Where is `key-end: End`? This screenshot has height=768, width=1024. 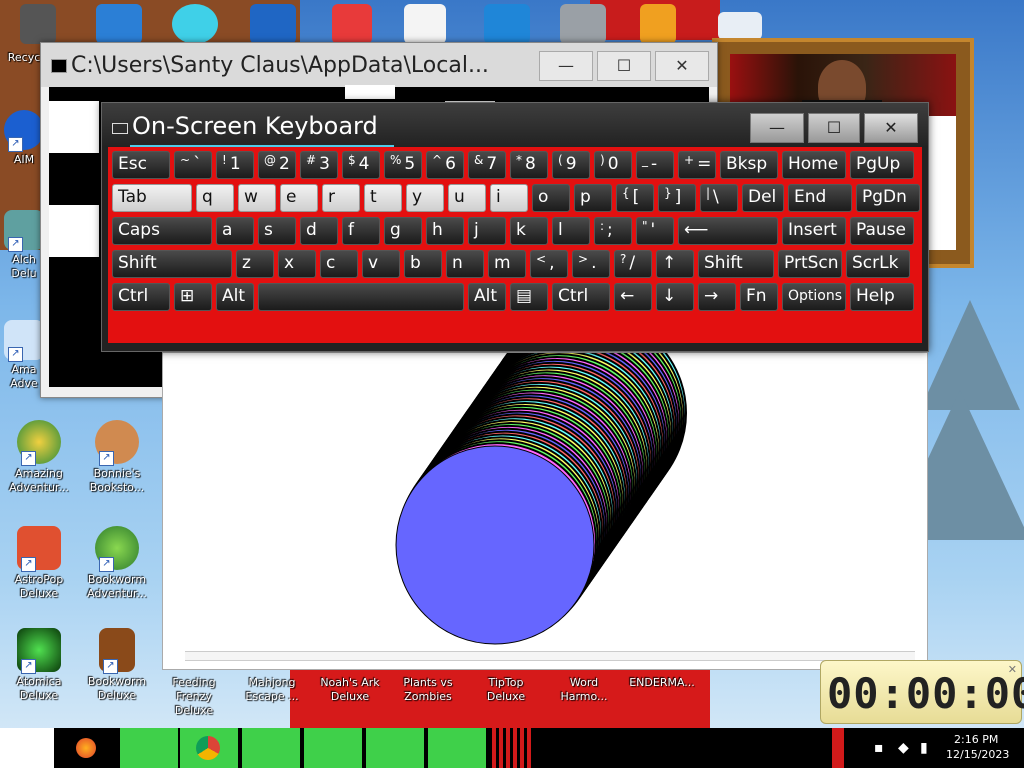 key-end: End is located at coordinates (820, 198).